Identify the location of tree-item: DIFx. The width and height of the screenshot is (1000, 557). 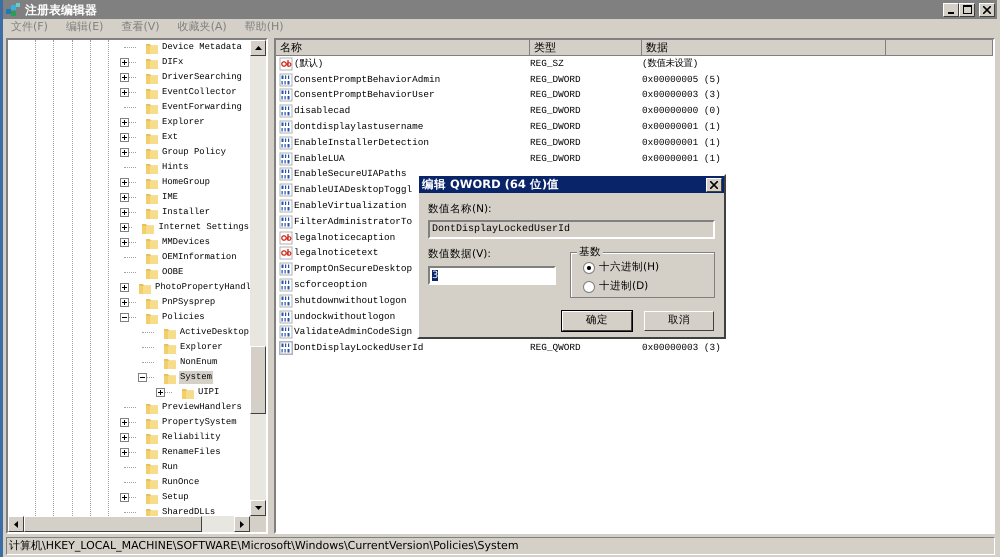
(172, 63).